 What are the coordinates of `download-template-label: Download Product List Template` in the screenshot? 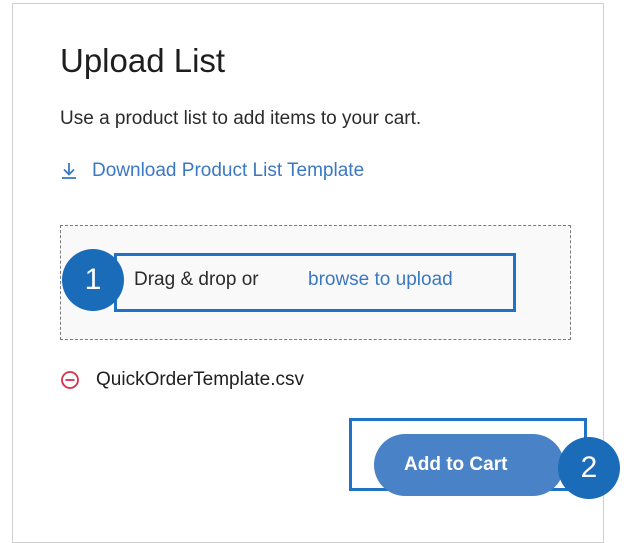 It's located at (228, 170).